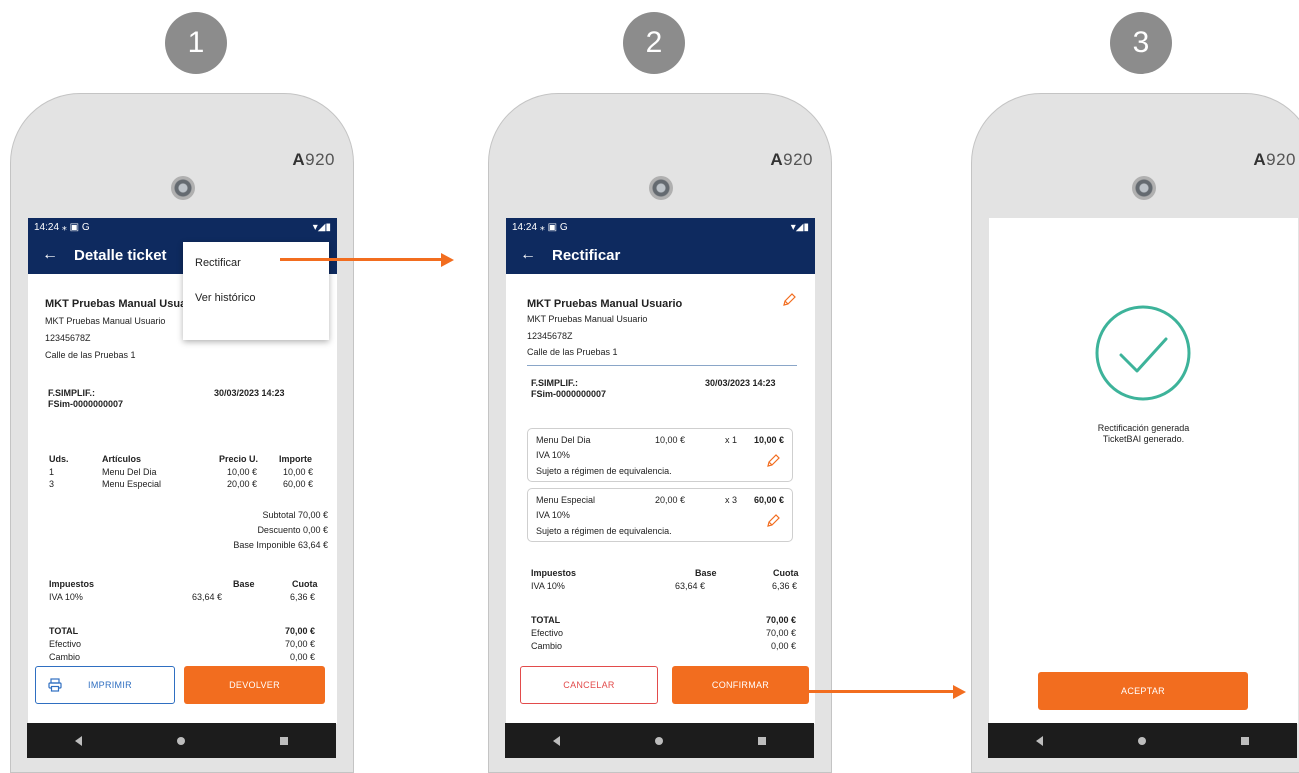 Image resolution: width=1299 pixels, height=773 pixels. I want to click on line-item-qty: x 1, so click(731, 440).